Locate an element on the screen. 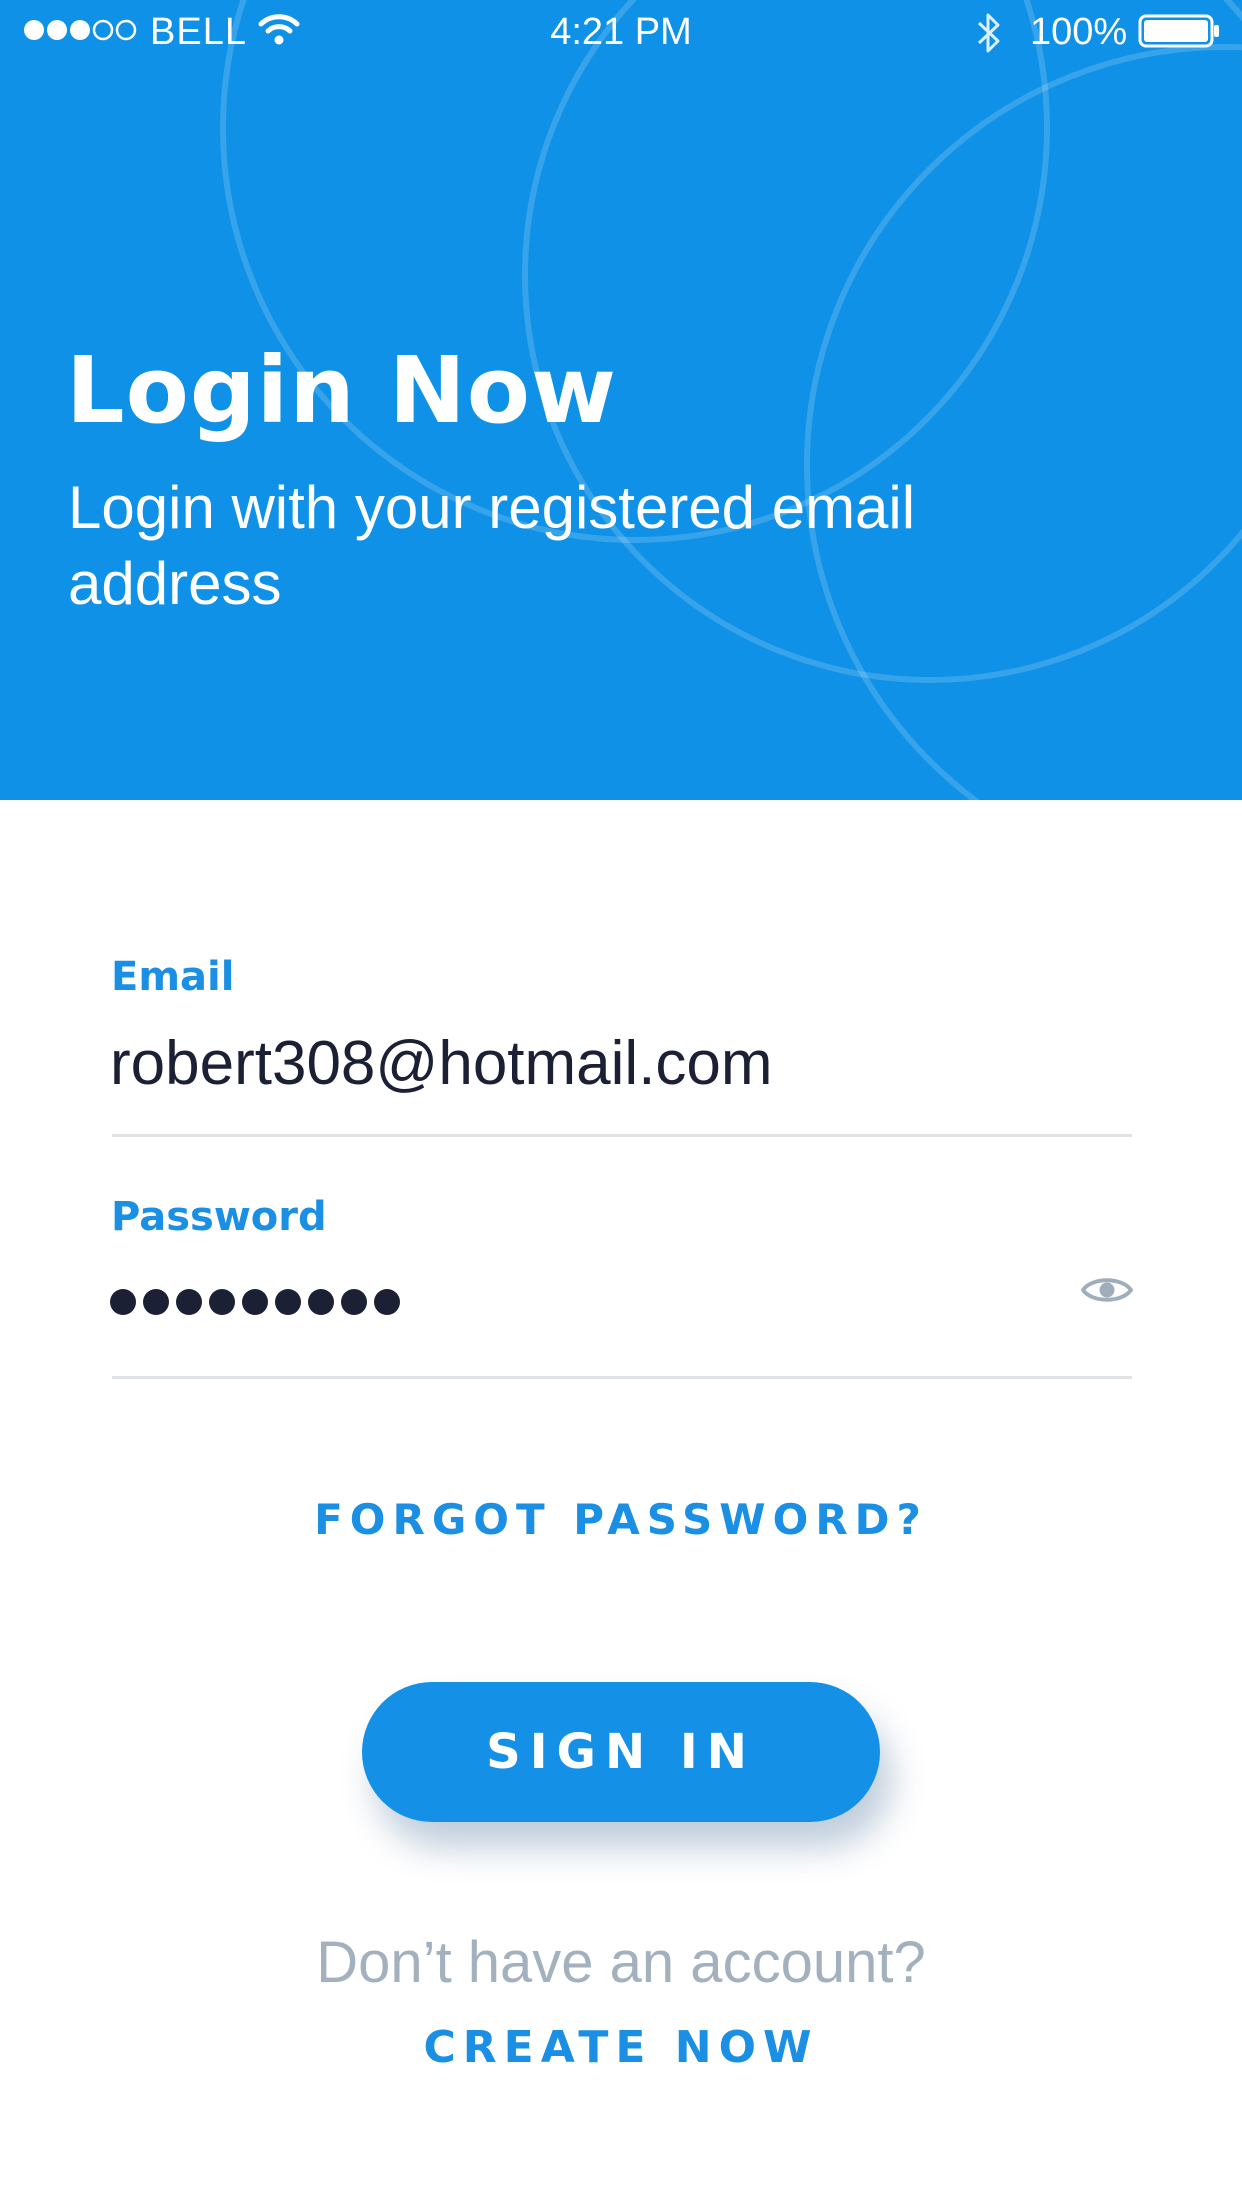 Image resolution: width=1242 pixels, height=2208 pixels. password-label: Password is located at coordinates (219, 1217).